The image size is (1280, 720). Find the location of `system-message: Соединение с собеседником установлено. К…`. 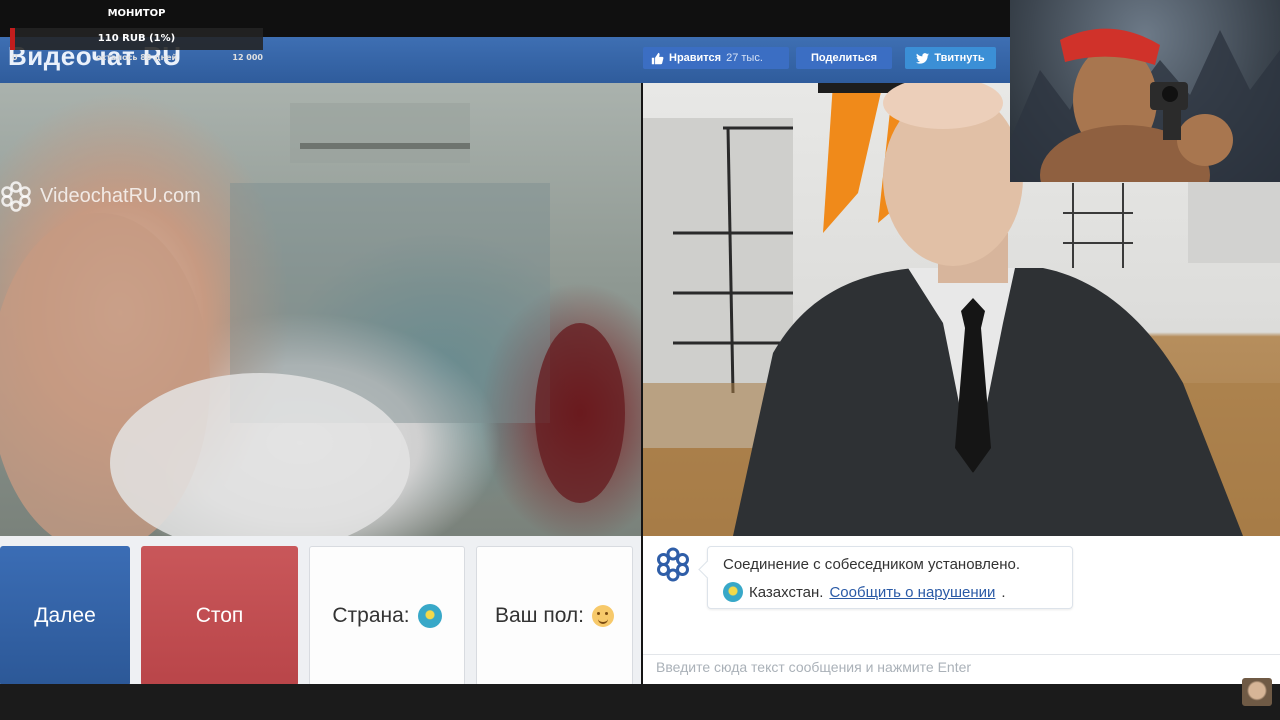

system-message: Соединение с собеседником установлено. К… is located at coordinates (890, 577).